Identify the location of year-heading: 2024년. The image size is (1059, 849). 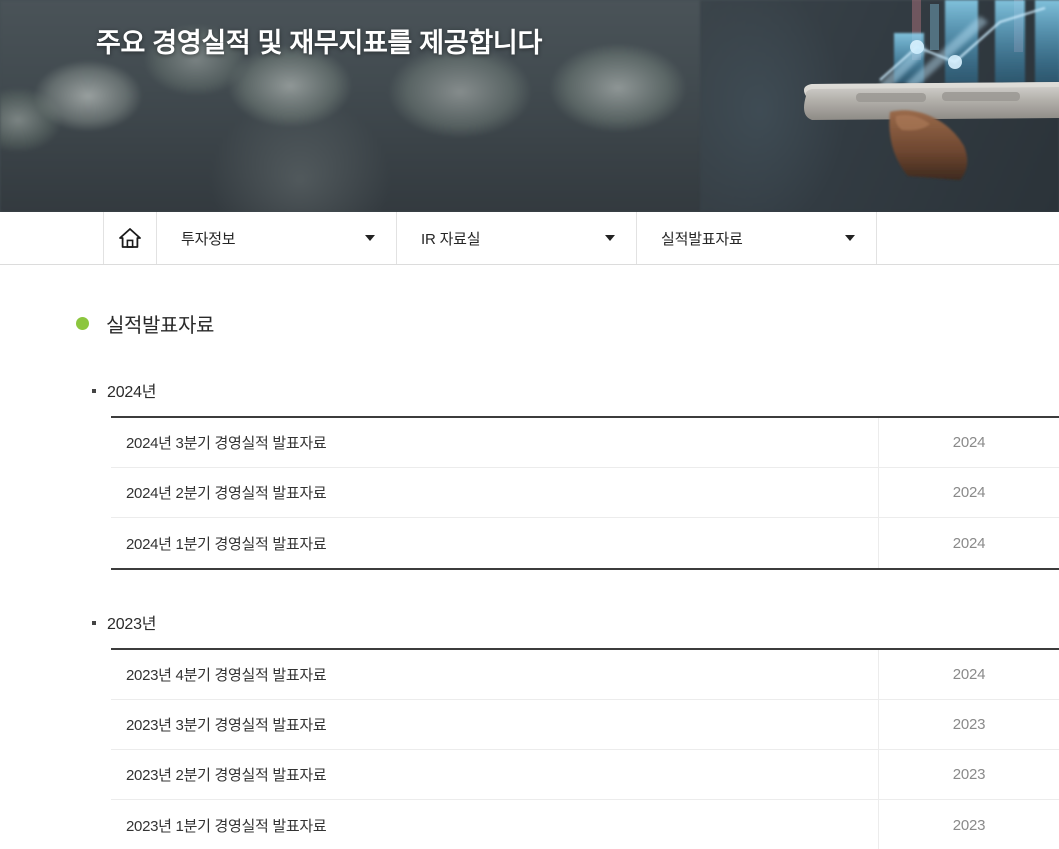
(529, 390).